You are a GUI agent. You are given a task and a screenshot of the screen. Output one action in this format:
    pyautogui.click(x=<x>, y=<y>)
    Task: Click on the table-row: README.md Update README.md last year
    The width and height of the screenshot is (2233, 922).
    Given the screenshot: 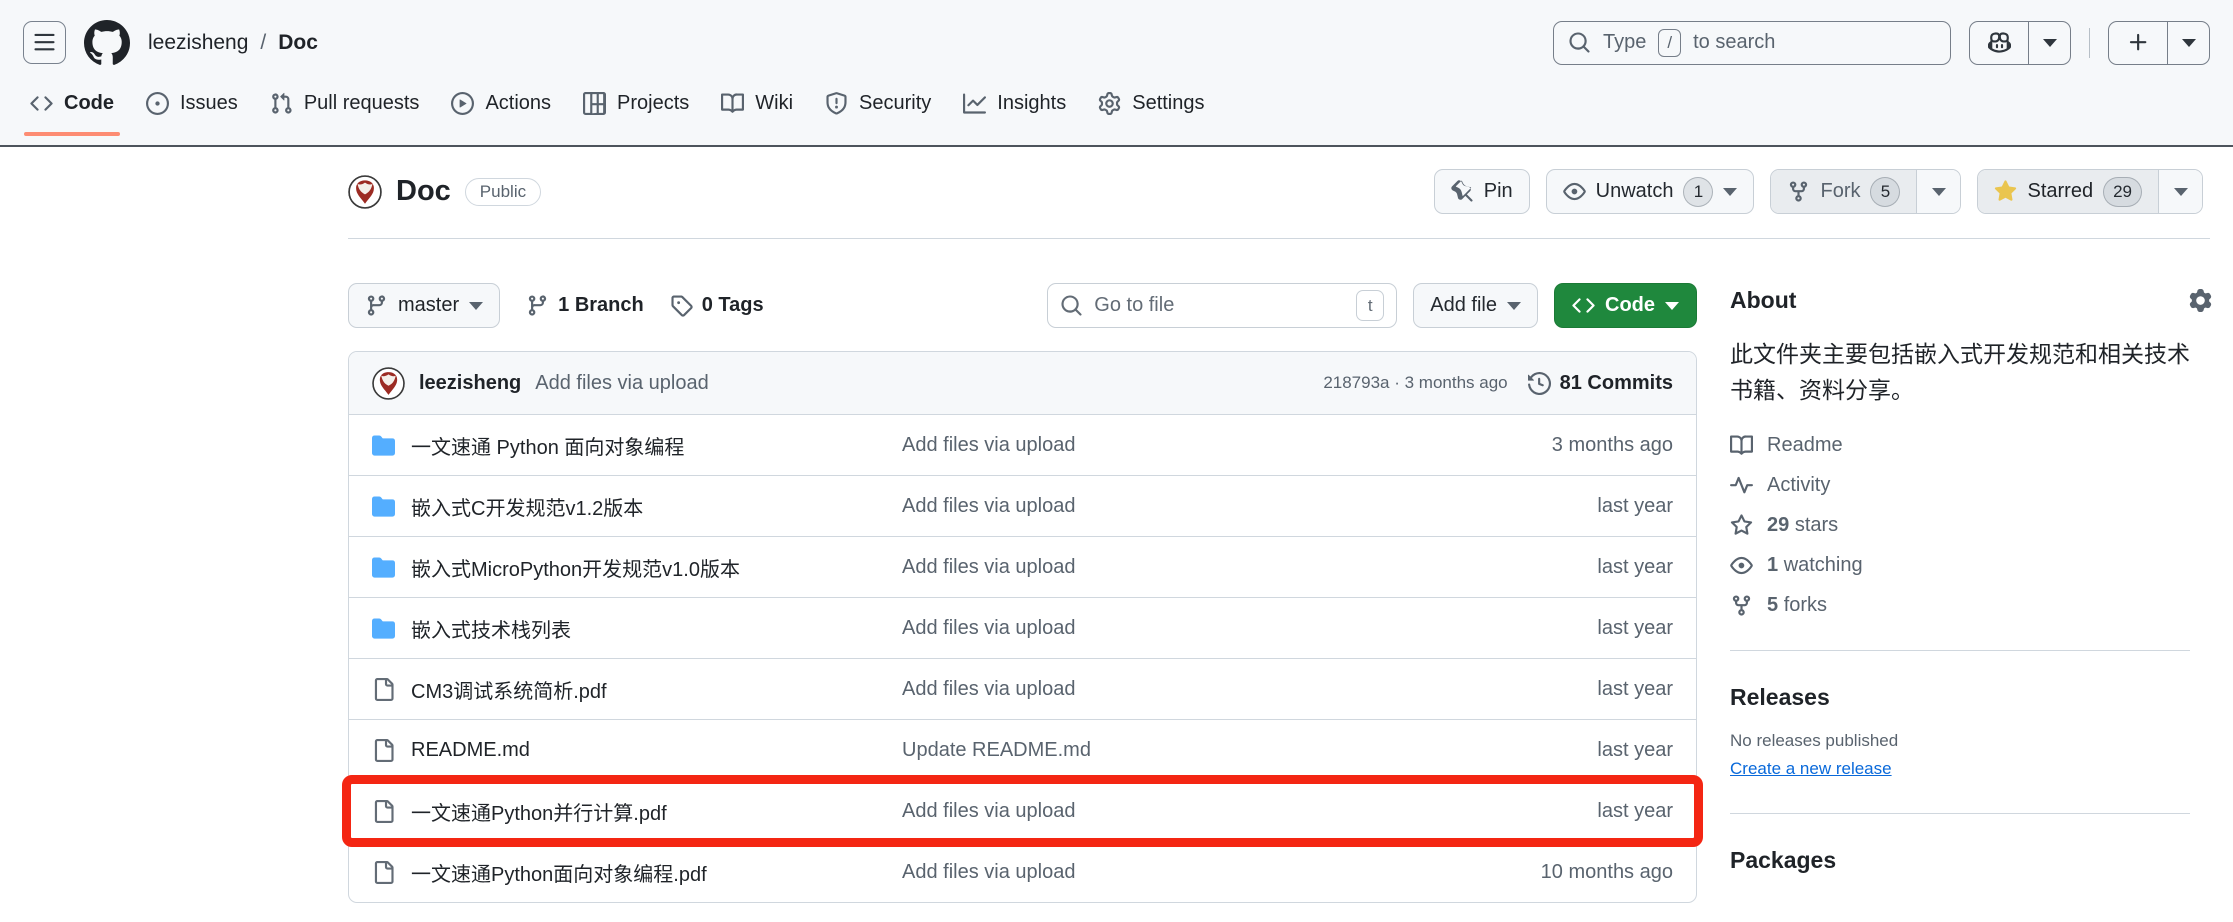 What is the action you would take?
    pyautogui.click(x=1022, y=749)
    